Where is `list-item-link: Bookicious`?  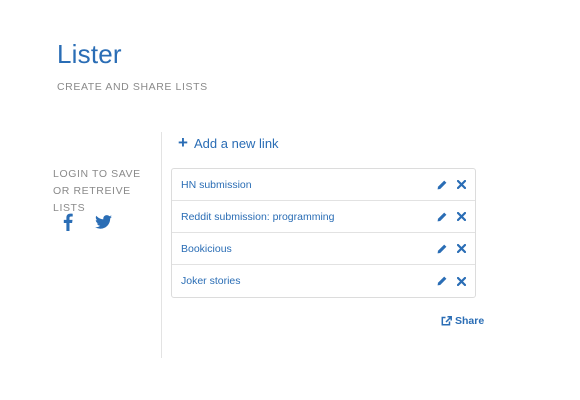
list-item-link: Bookicious is located at coordinates (206, 249).